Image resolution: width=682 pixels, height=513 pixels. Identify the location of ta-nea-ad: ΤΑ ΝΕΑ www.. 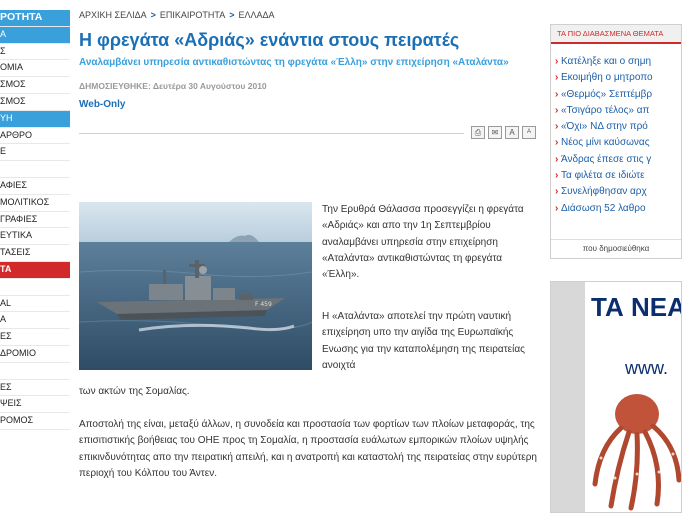
(616, 397).